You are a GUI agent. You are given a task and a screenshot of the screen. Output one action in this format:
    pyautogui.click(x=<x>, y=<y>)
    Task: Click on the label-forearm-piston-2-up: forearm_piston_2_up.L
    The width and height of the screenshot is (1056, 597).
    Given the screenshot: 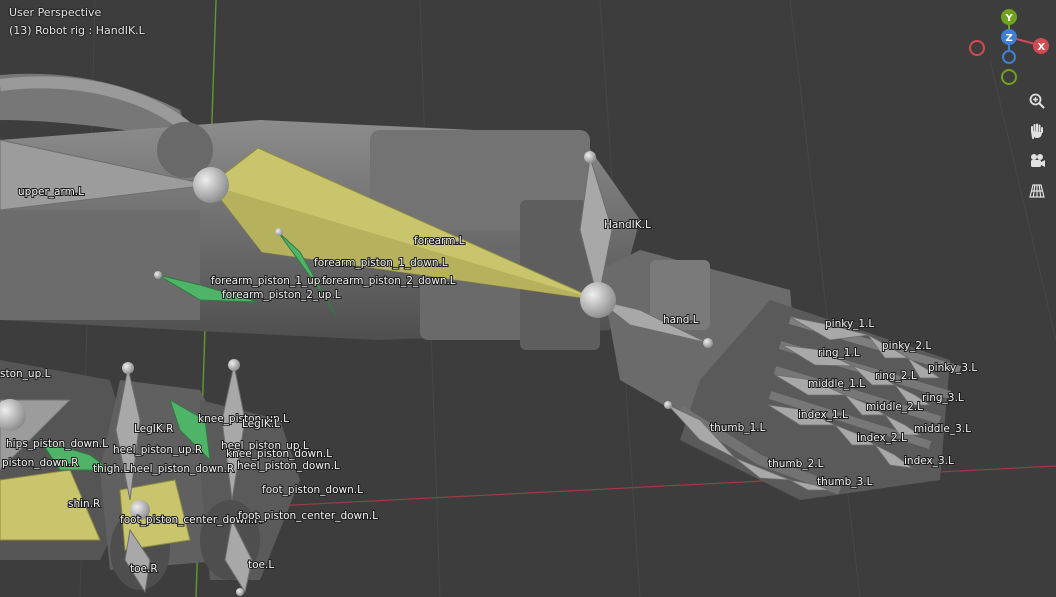 What is the action you would take?
    pyautogui.click(x=281, y=295)
    